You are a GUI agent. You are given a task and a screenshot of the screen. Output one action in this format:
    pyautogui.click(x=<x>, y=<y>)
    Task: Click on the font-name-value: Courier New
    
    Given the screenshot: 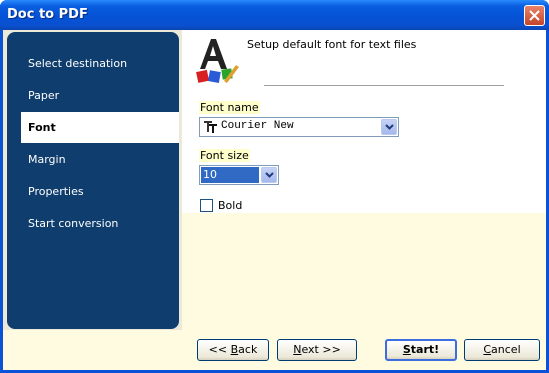 What is the action you would take?
    pyautogui.click(x=257, y=126)
    